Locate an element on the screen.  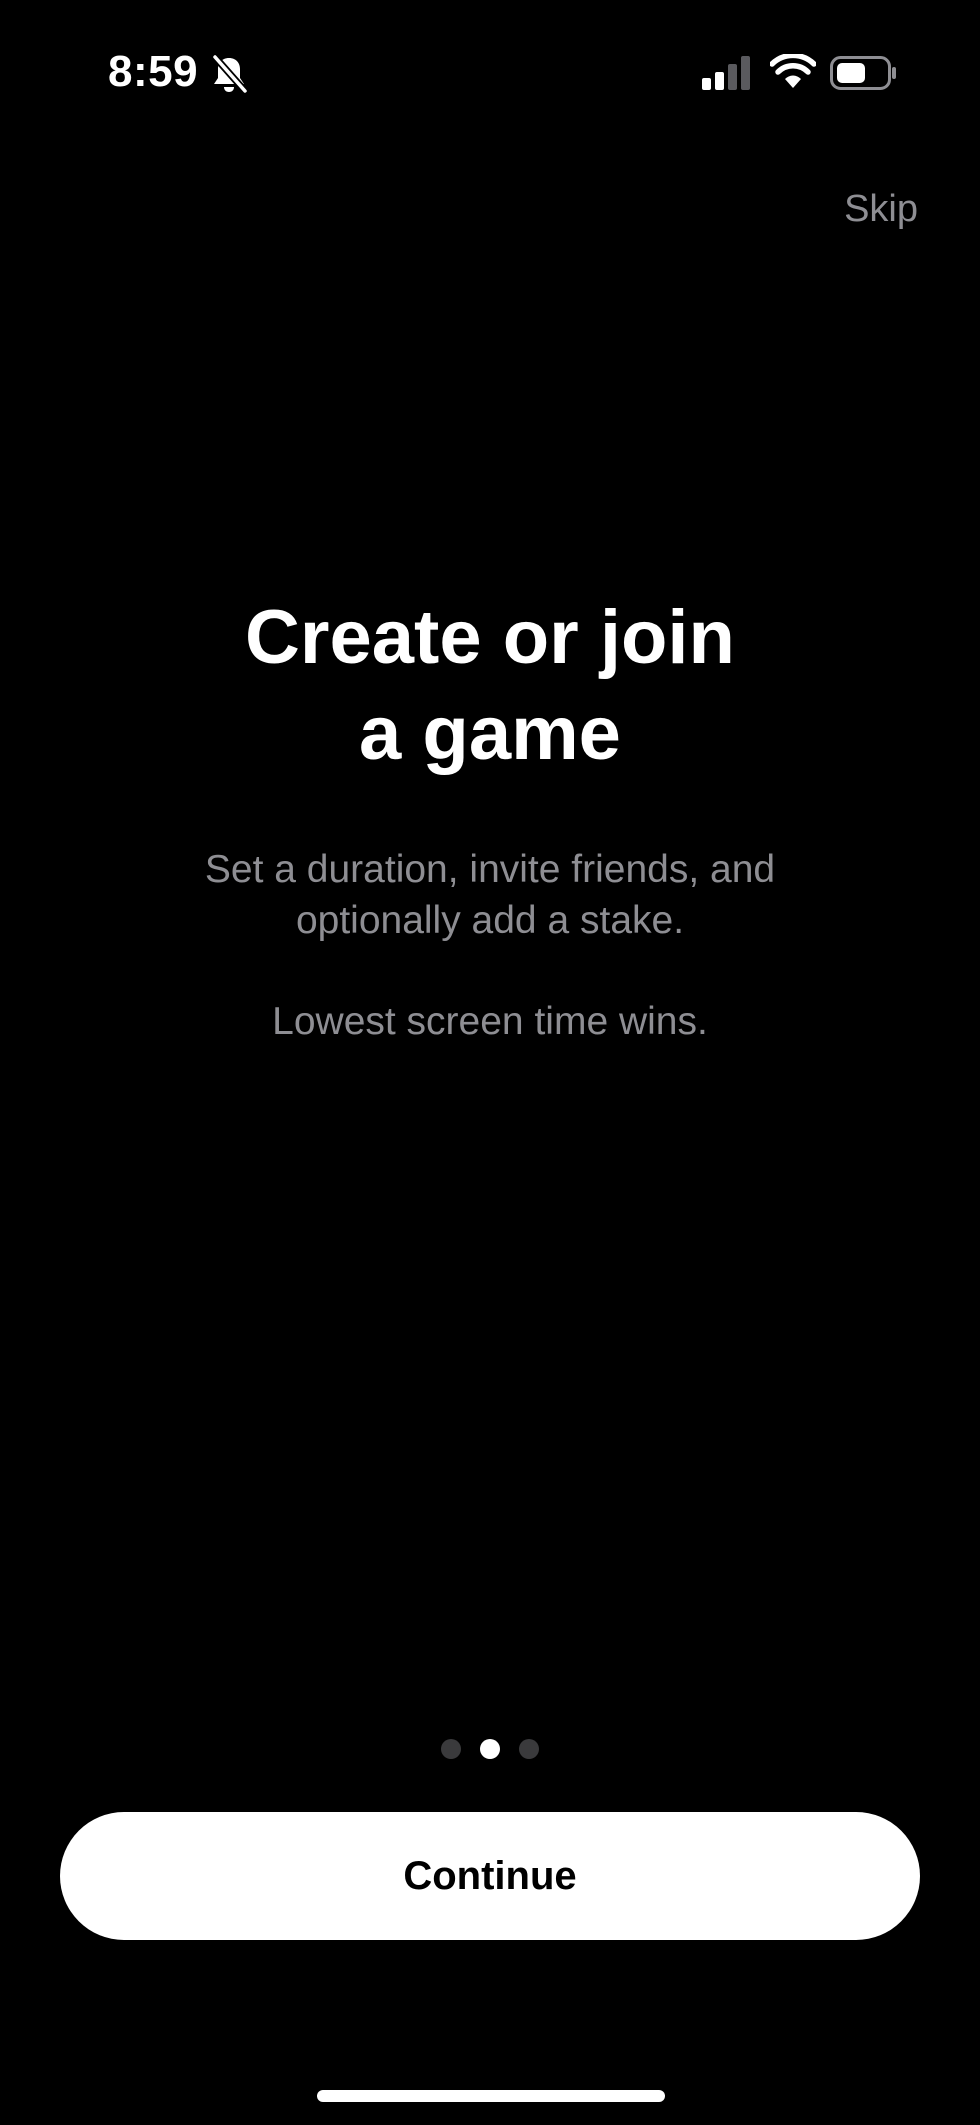
description-line-1: Set a duration, invite friends, and is located at coordinates (490, 869).